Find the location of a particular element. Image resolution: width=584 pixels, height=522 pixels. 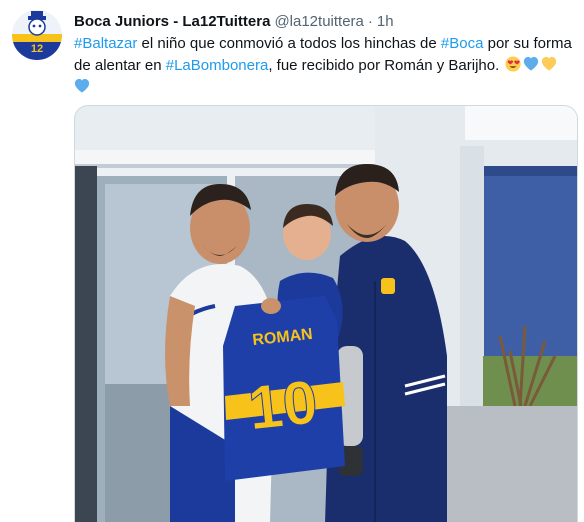

author-handle: @la12tuittera is located at coordinates (318, 21).